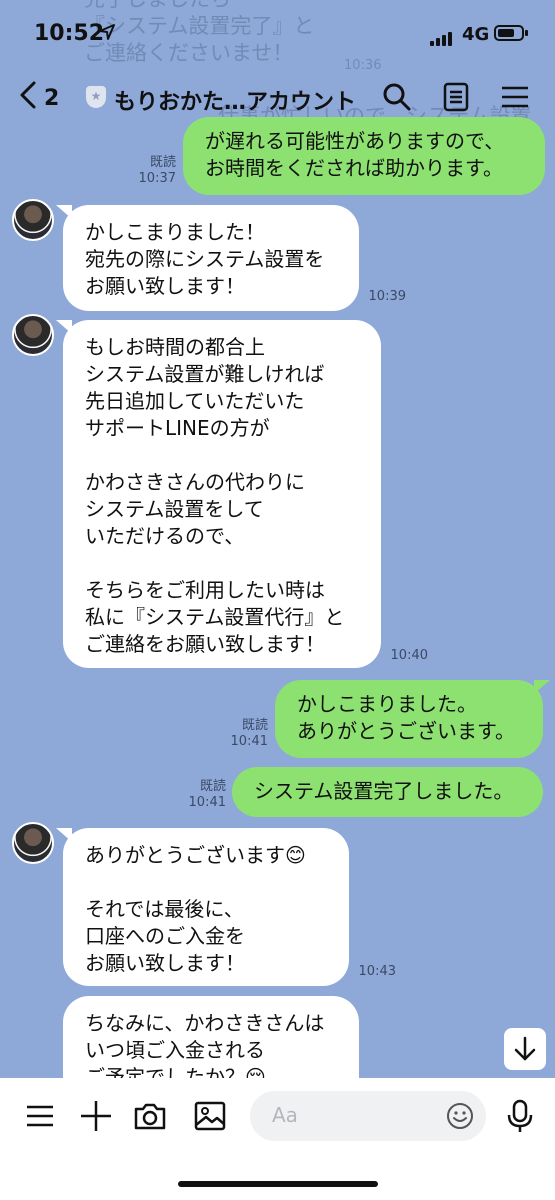  I want to click on message-time: 10:37, so click(157, 178).